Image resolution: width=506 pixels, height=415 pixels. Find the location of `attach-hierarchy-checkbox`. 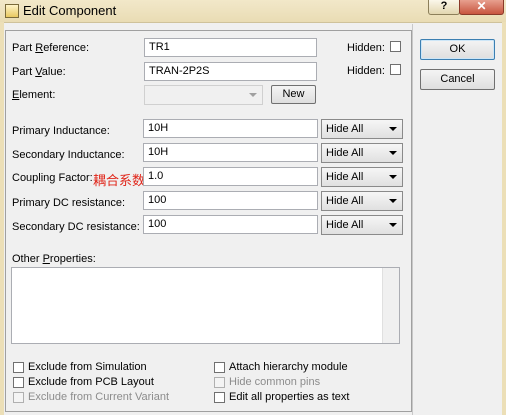

attach-hierarchy-checkbox is located at coordinates (219, 367).